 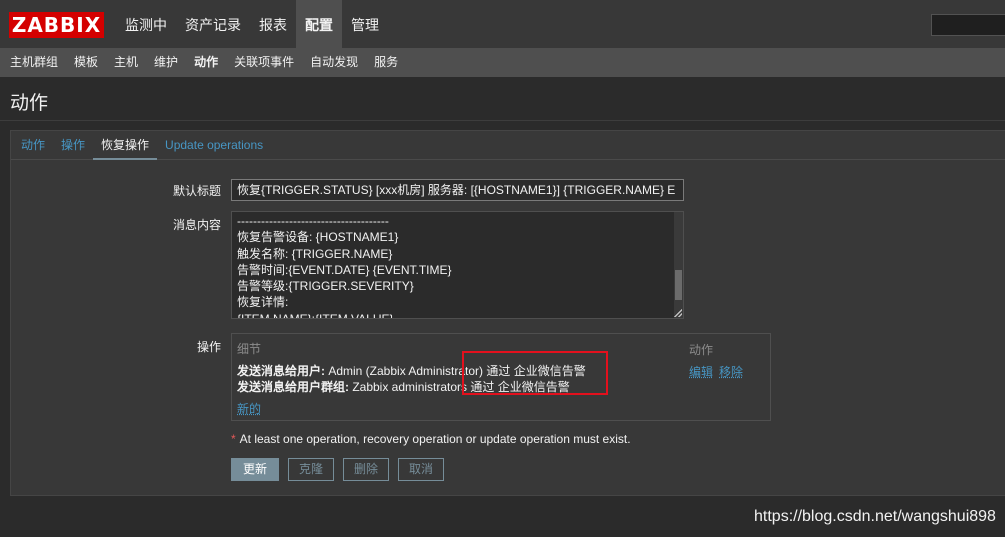 What do you see at coordinates (502, 120) in the screenshot?
I see `title-divider` at bounding box center [502, 120].